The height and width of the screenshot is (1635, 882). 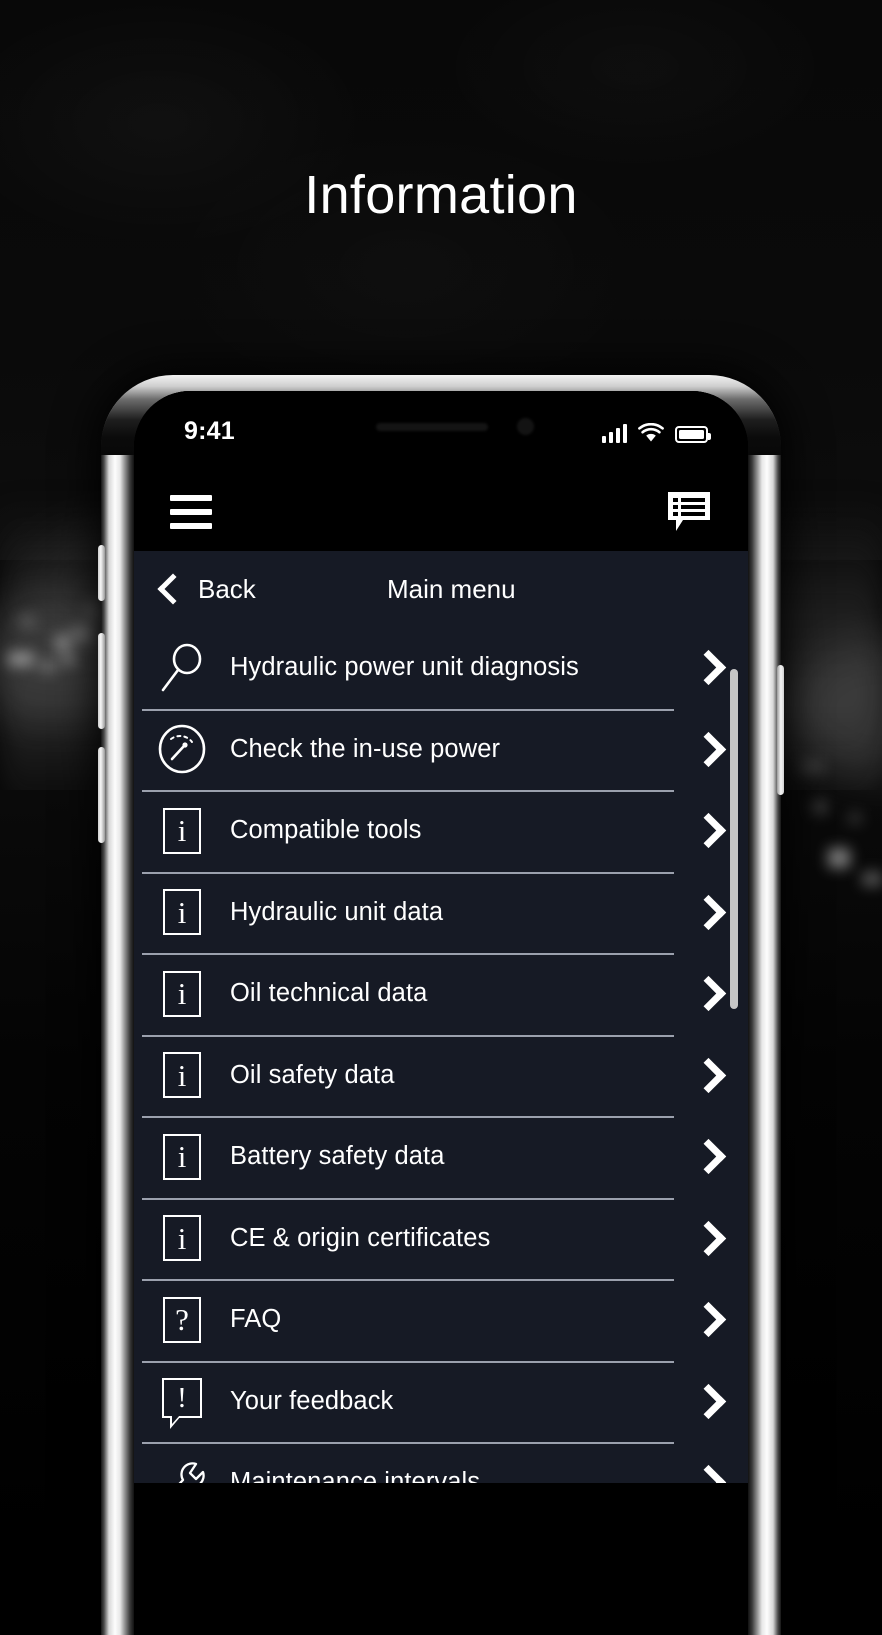 What do you see at coordinates (441, 1401) in the screenshot?
I see `menu-item-your-feedback: ! Your feedback` at bounding box center [441, 1401].